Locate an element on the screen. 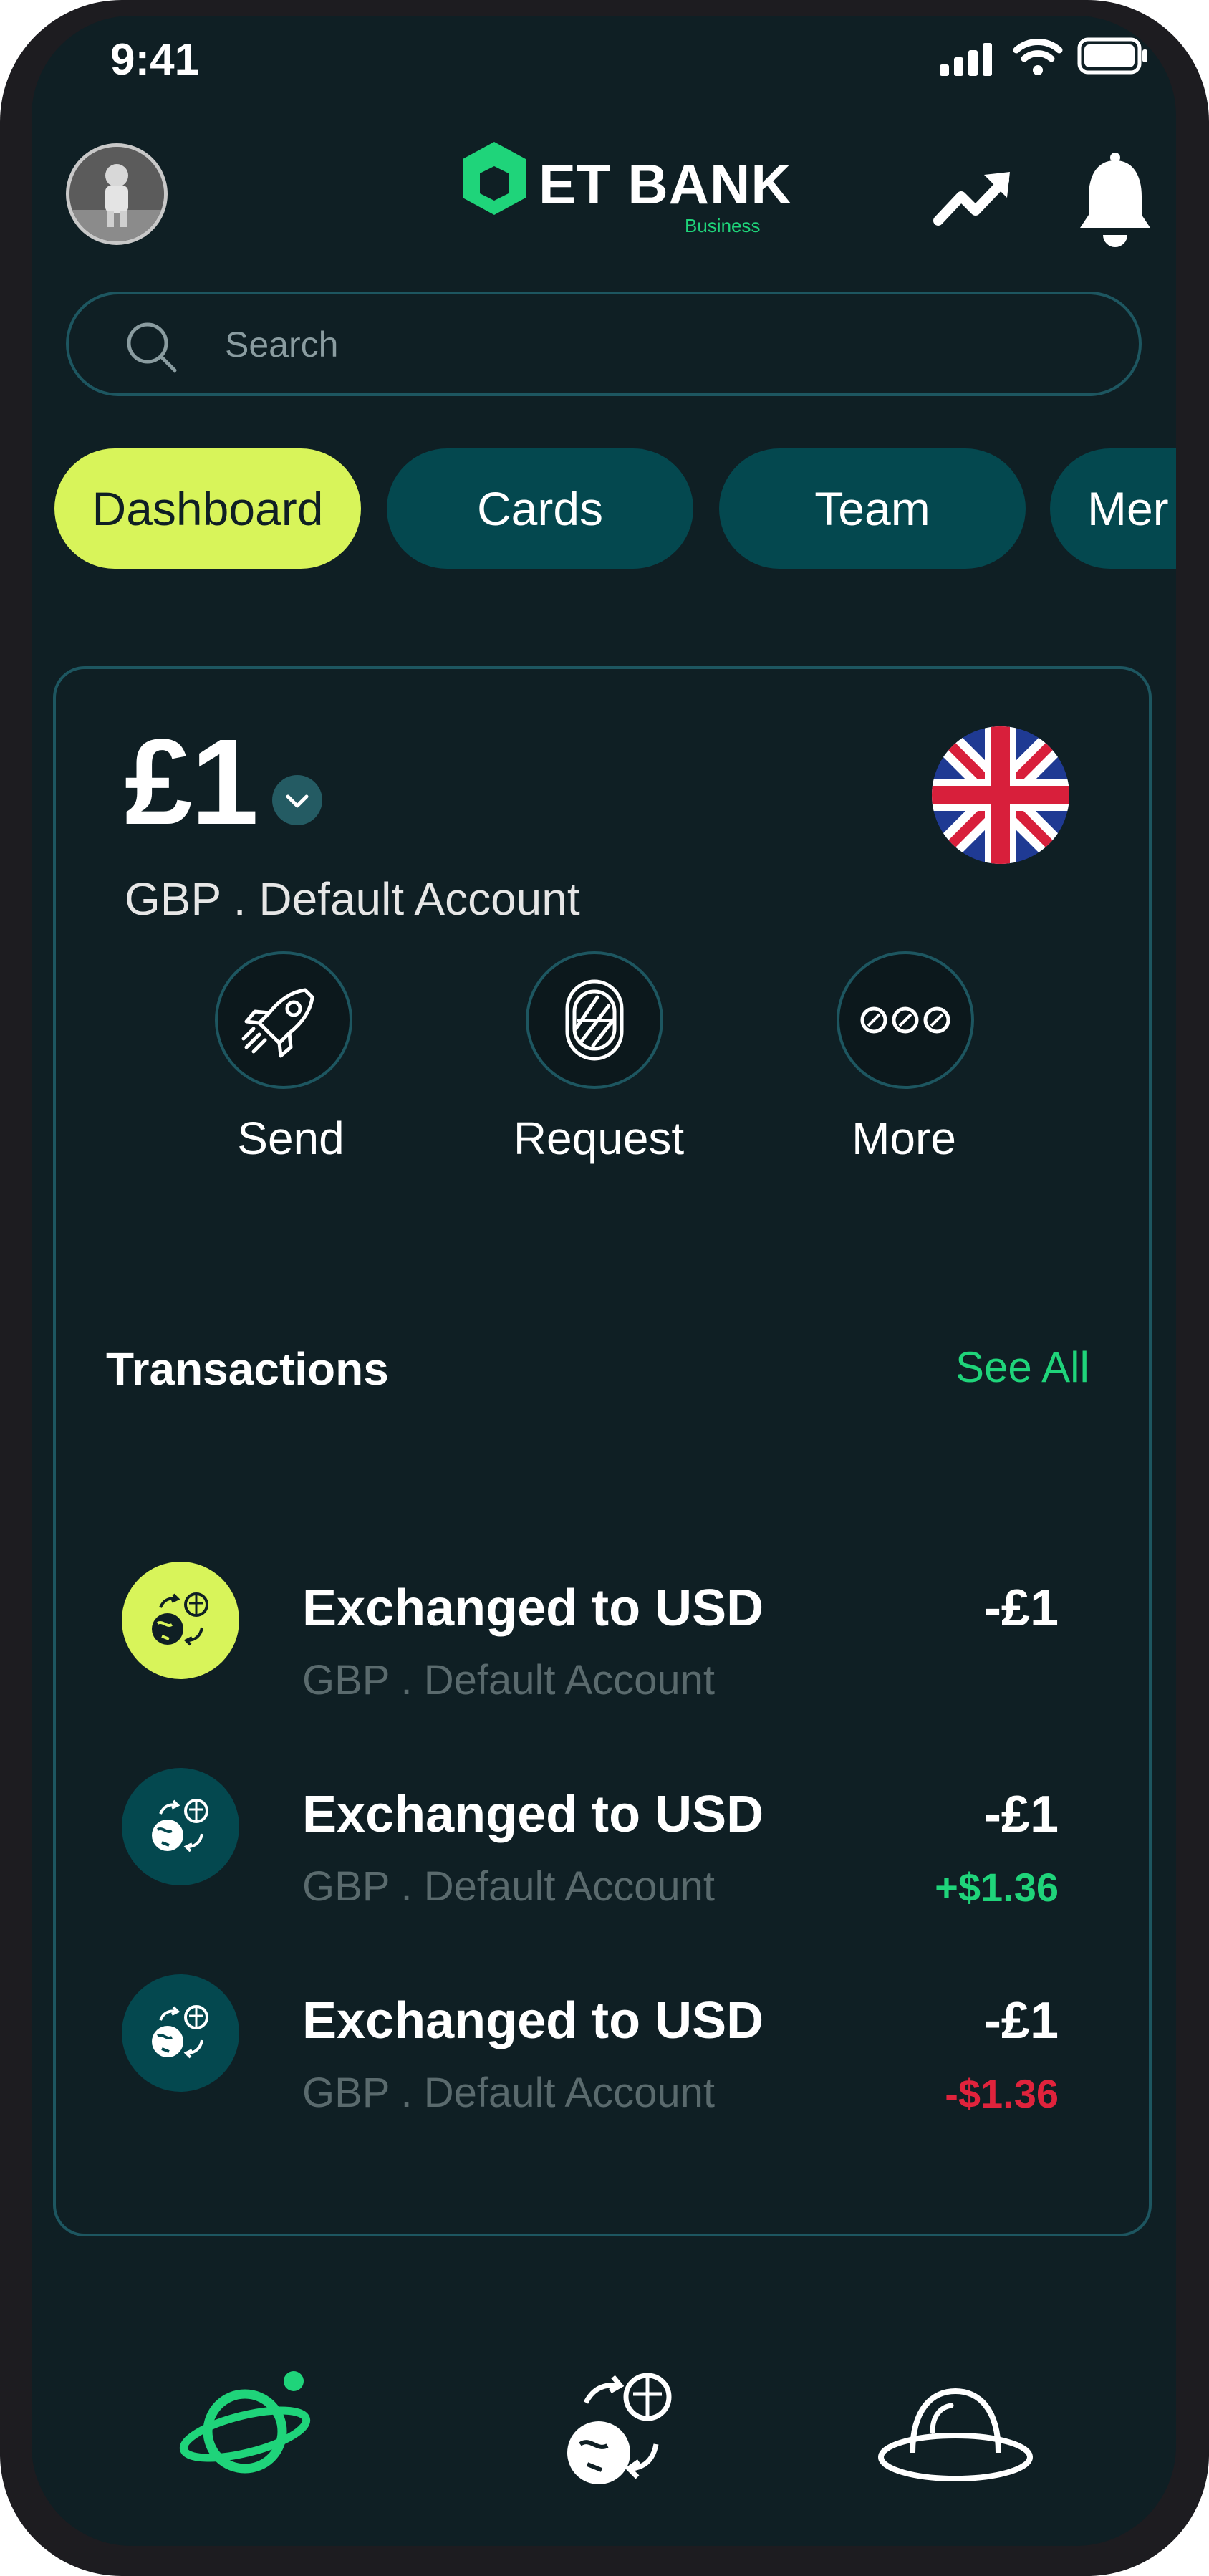 This screenshot has width=1209, height=2576. brand-name: ET BANK is located at coordinates (665, 184).